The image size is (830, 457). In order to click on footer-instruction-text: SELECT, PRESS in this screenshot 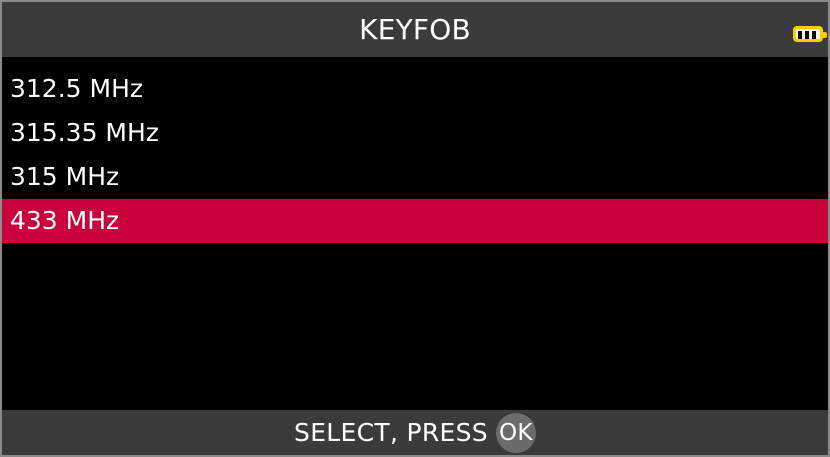, I will do `click(391, 432)`.